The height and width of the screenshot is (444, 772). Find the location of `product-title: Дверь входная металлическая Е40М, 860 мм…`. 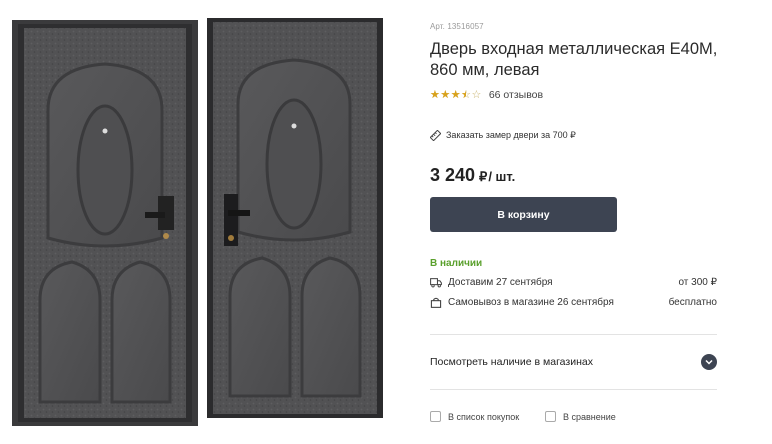

product-title: Дверь входная металлическая Е40М, 860 мм… is located at coordinates (574, 59).